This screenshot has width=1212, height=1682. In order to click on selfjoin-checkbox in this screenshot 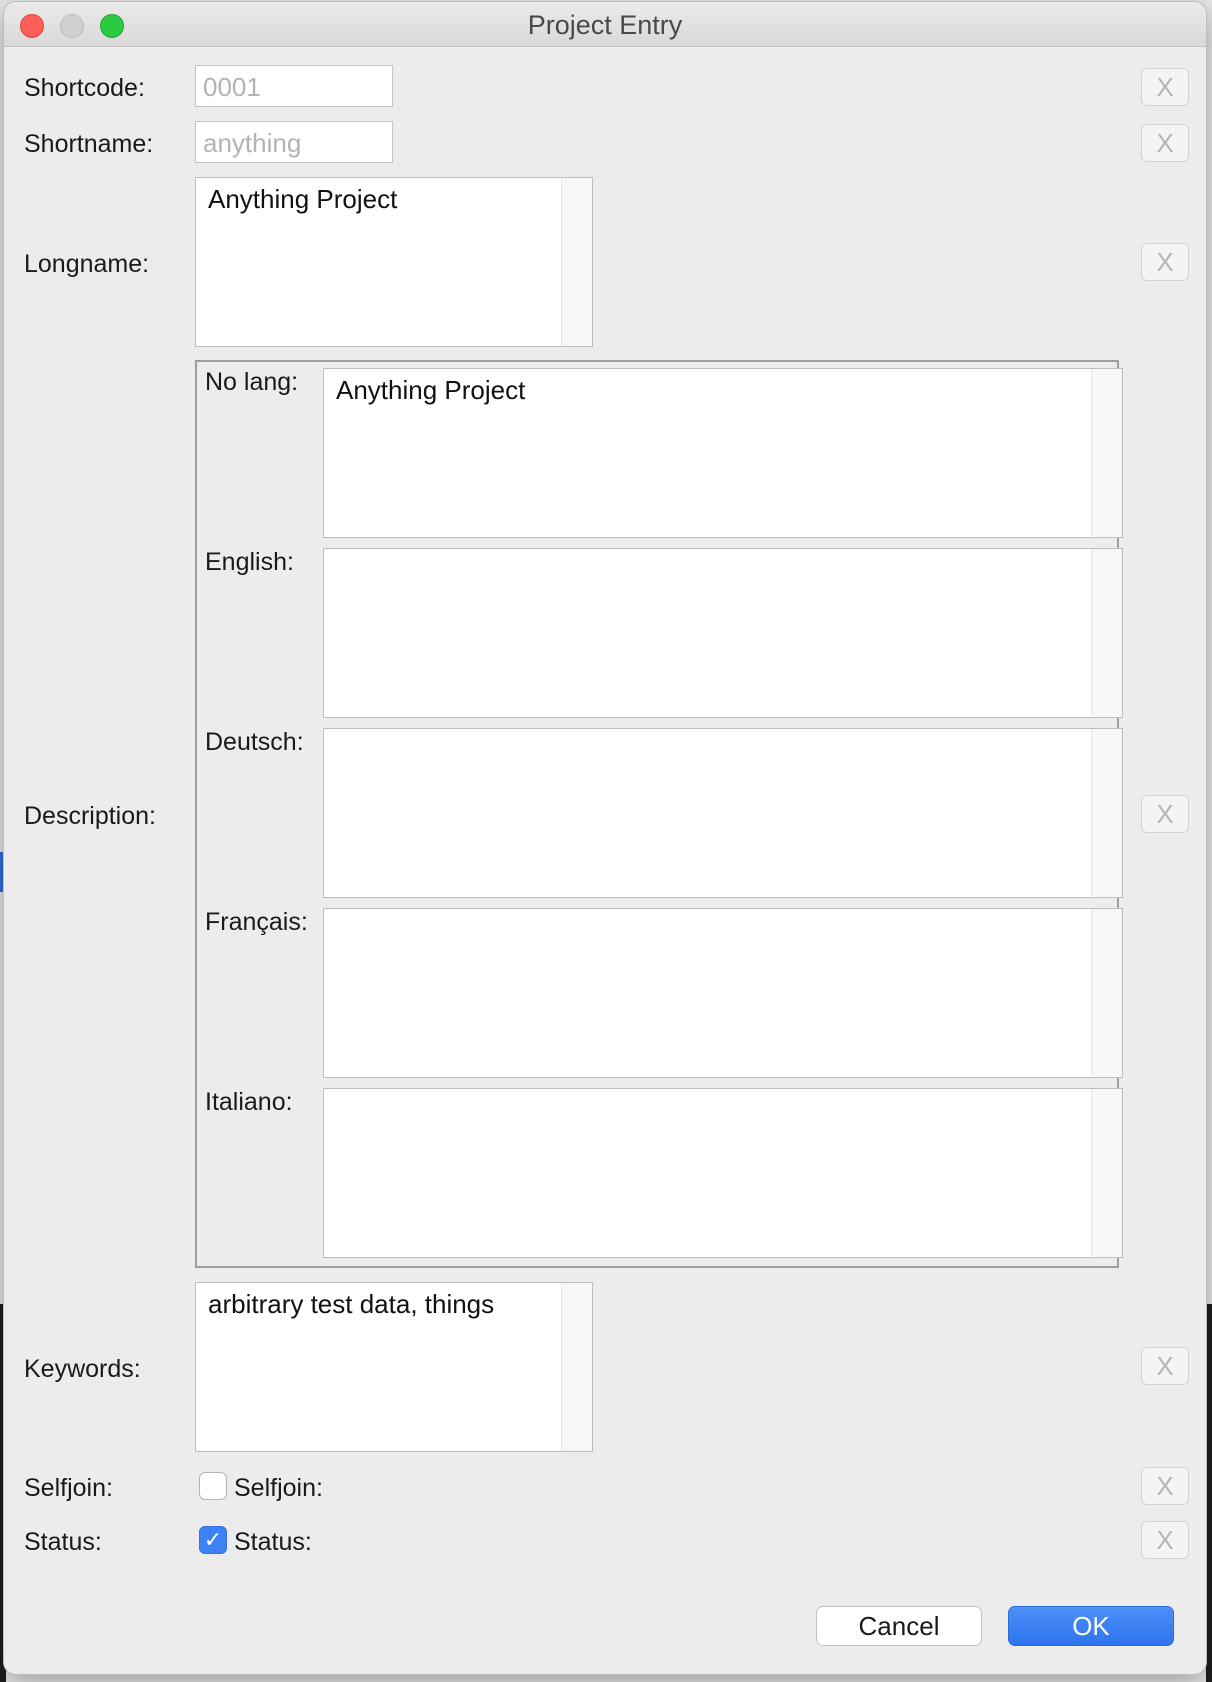, I will do `click(213, 1486)`.